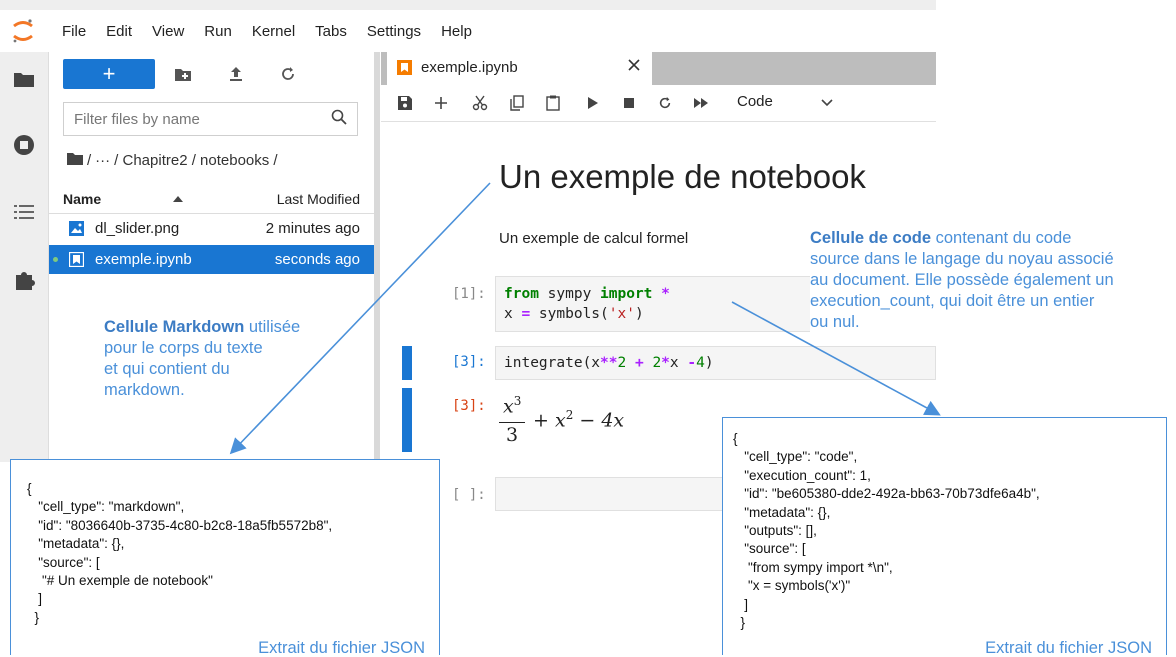  Describe the element at coordinates (813, 567) in the screenshot. I see `json-line: "from sympy import *\n",` at that location.